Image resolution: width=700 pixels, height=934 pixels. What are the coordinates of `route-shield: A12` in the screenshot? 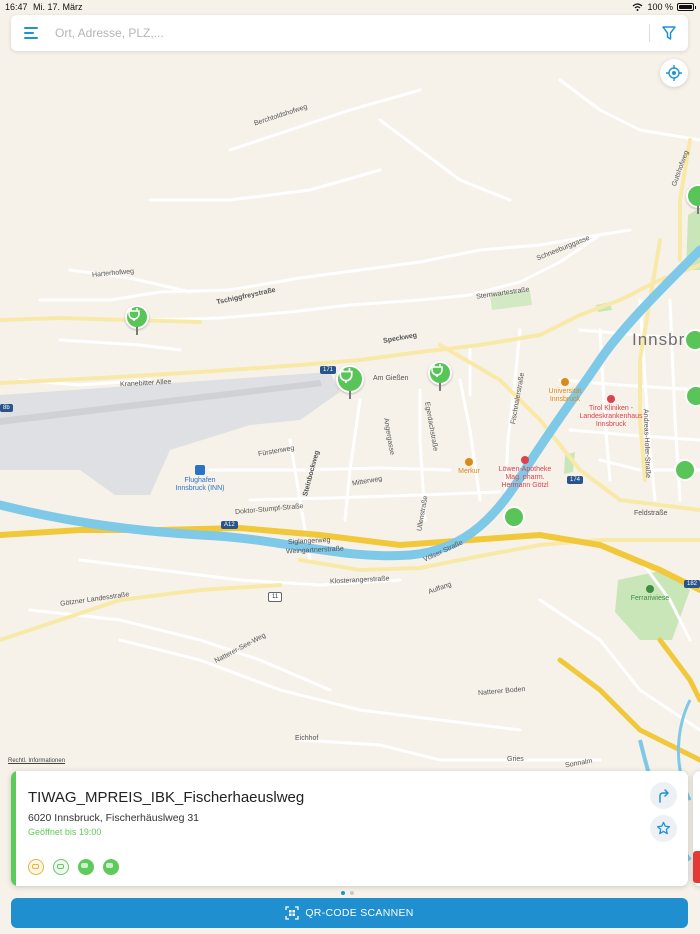 It's located at (229, 525).